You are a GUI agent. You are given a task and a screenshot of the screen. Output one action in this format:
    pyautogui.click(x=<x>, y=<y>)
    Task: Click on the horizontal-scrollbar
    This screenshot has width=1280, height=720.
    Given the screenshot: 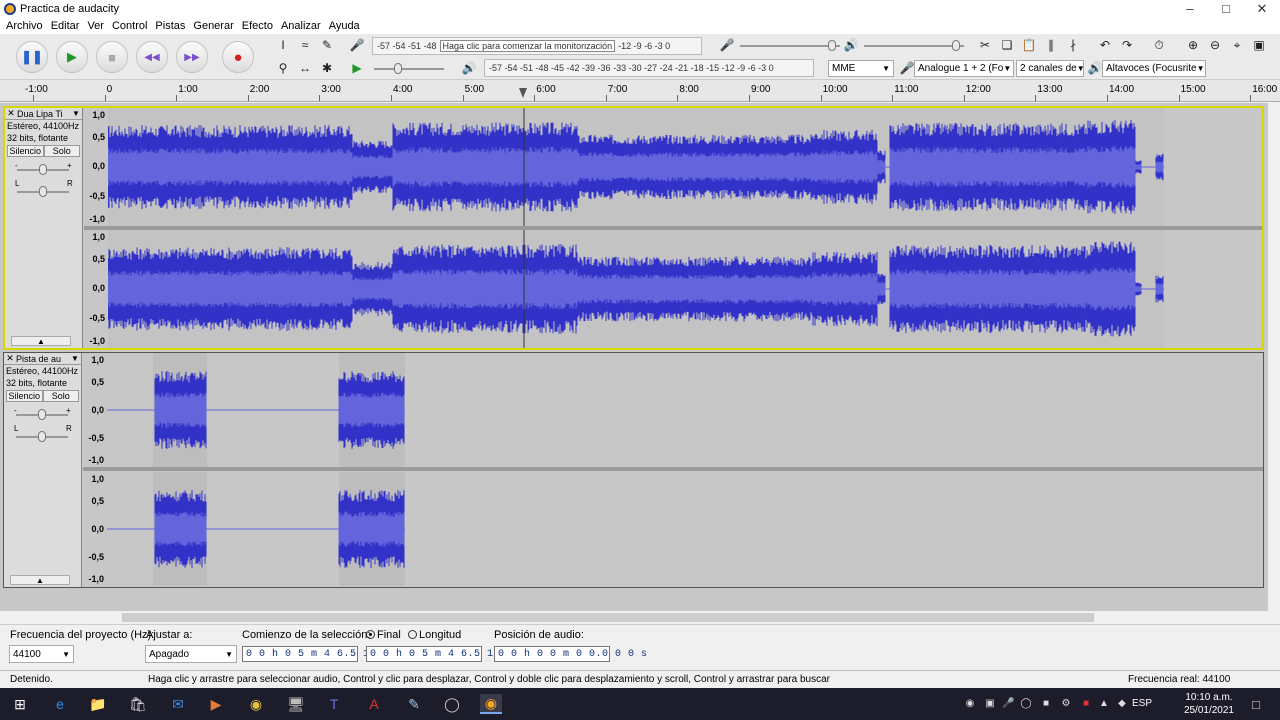 What is the action you would take?
    pyautogui.click(x=634, y=617)
    